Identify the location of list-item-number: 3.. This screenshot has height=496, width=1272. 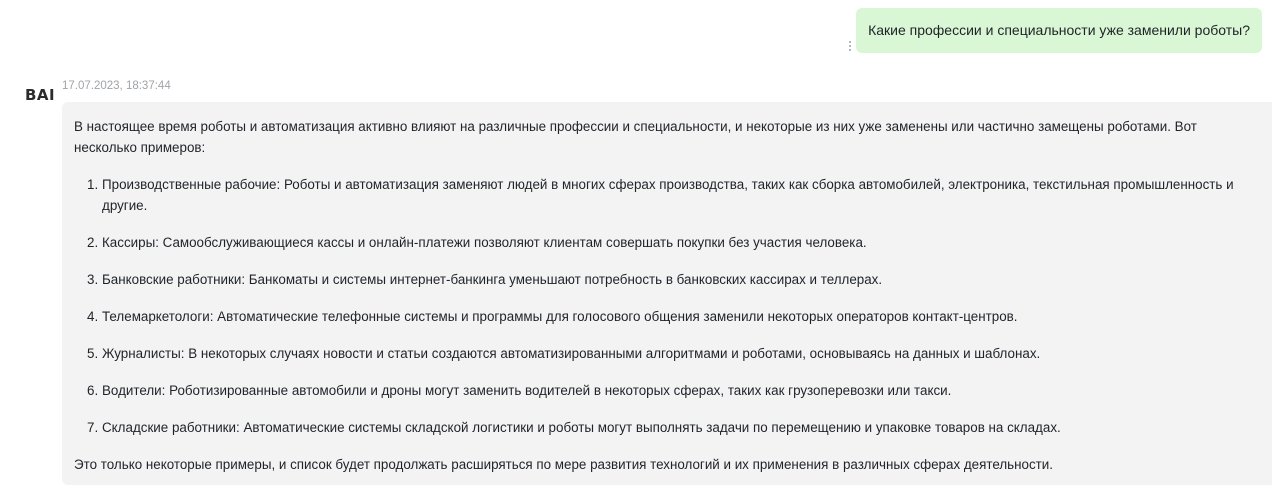
(93, 279).